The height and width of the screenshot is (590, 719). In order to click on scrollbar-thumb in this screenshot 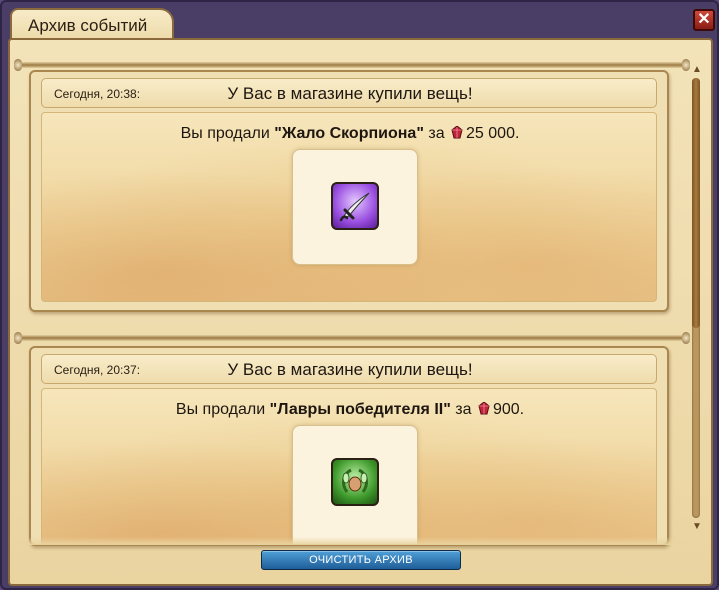, I will do `click(696, 203)`.